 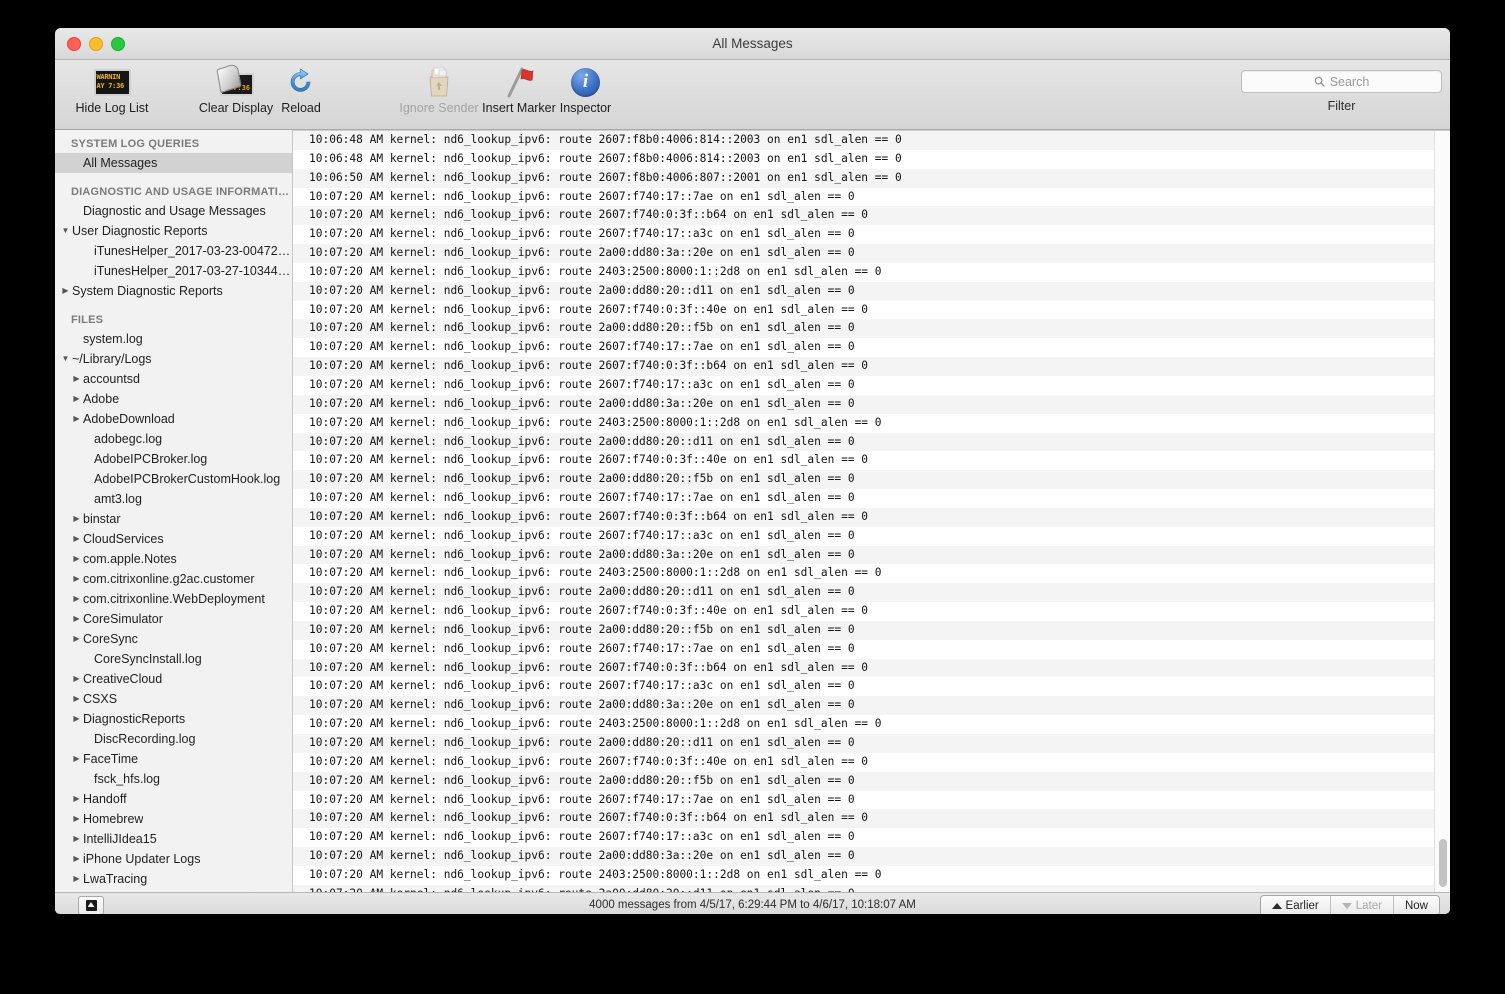 I want to click on reload-button: Reload, so click(x=301, y=90).